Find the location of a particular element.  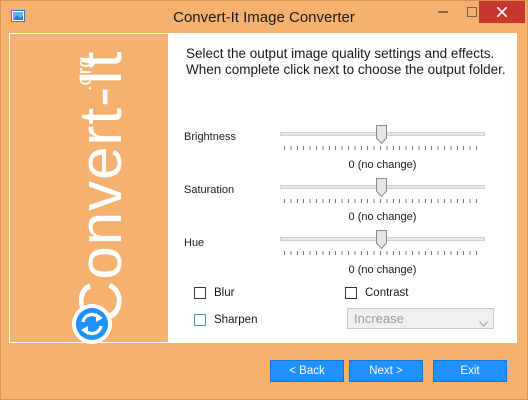

refresh-arrows-icon is located at coordinates (92, 324).